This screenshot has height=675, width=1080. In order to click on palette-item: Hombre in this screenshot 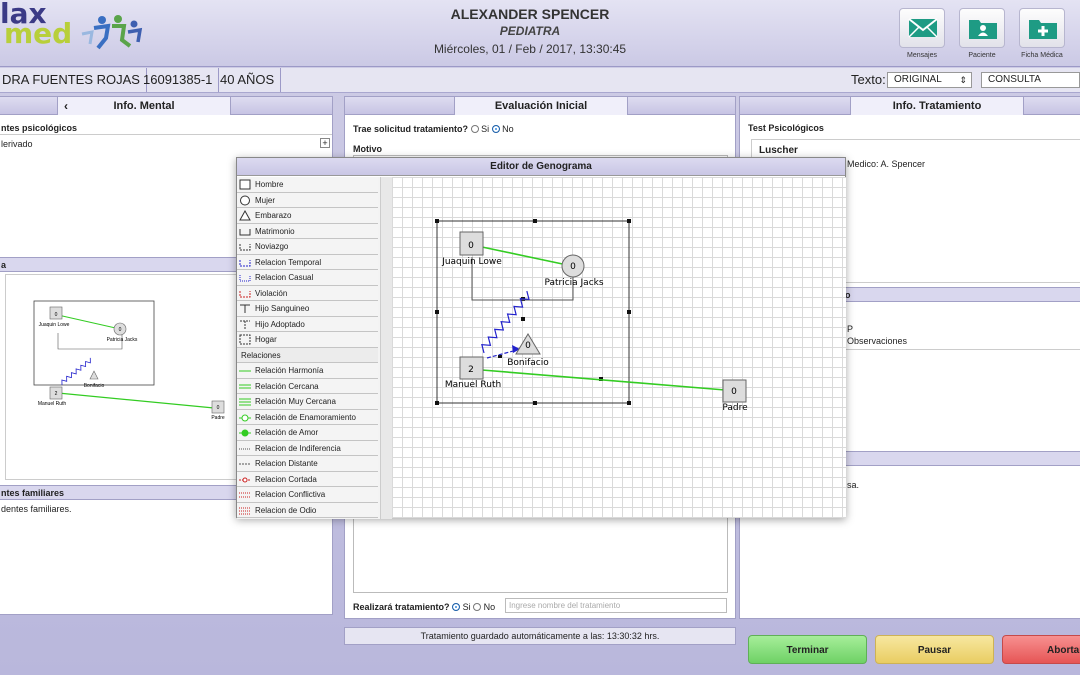, I will do `click(307, 185)`.